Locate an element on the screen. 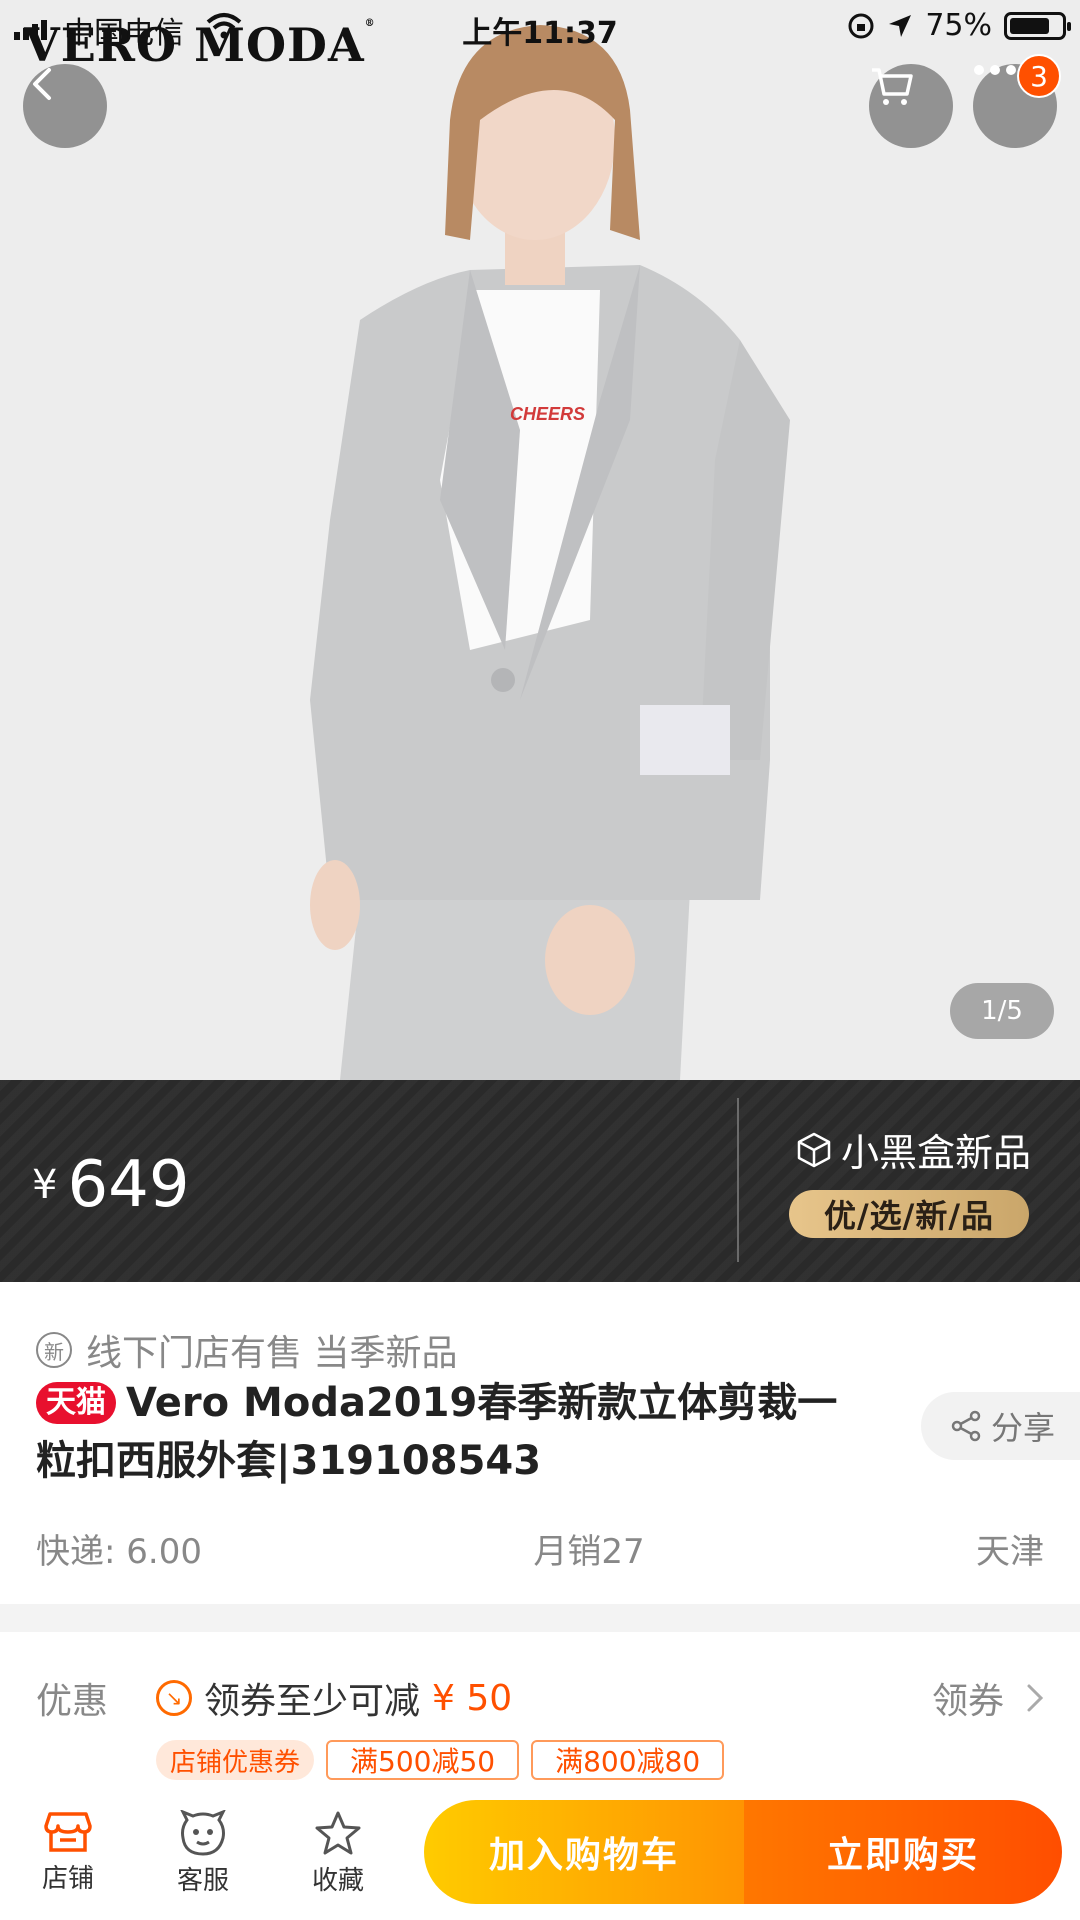  cart-icon is located at coordinates (892, 86).